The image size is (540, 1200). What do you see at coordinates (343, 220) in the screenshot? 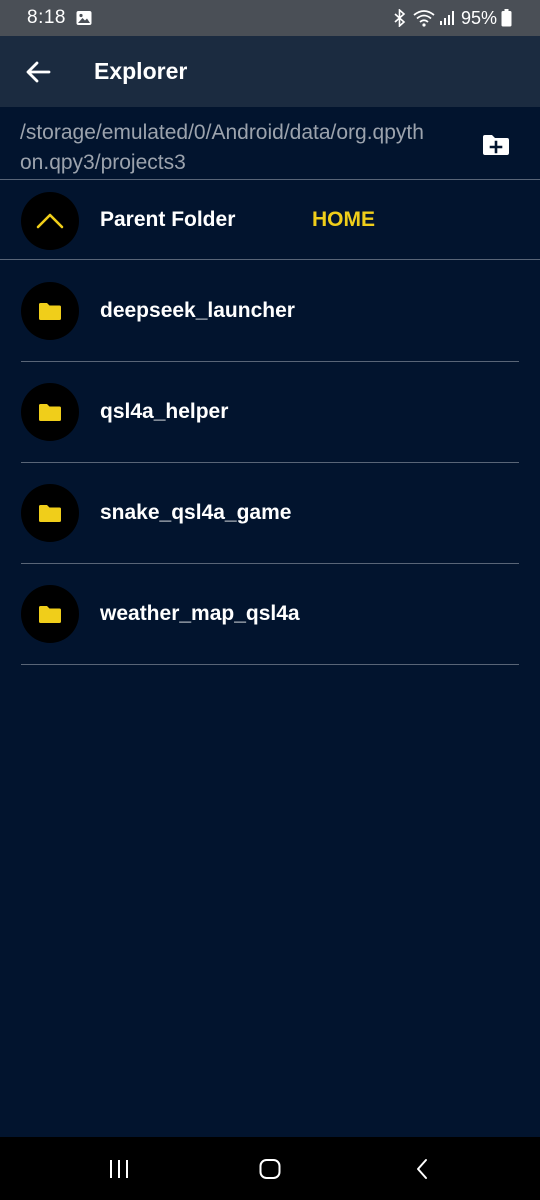
I see `home-button: HOME` at bounding box center [343, 220].